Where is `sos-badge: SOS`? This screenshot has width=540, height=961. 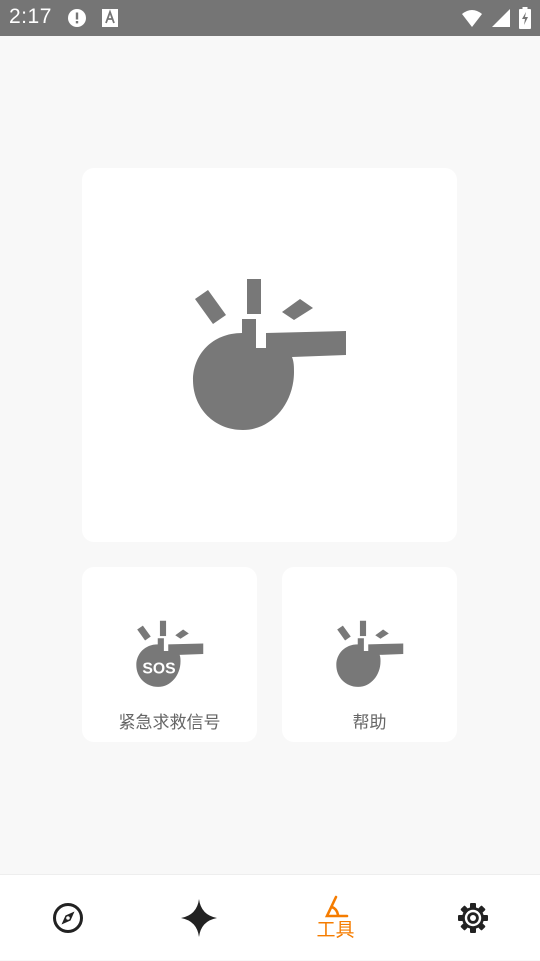
sos-badge: SOS is located at coordinates (158, 668).